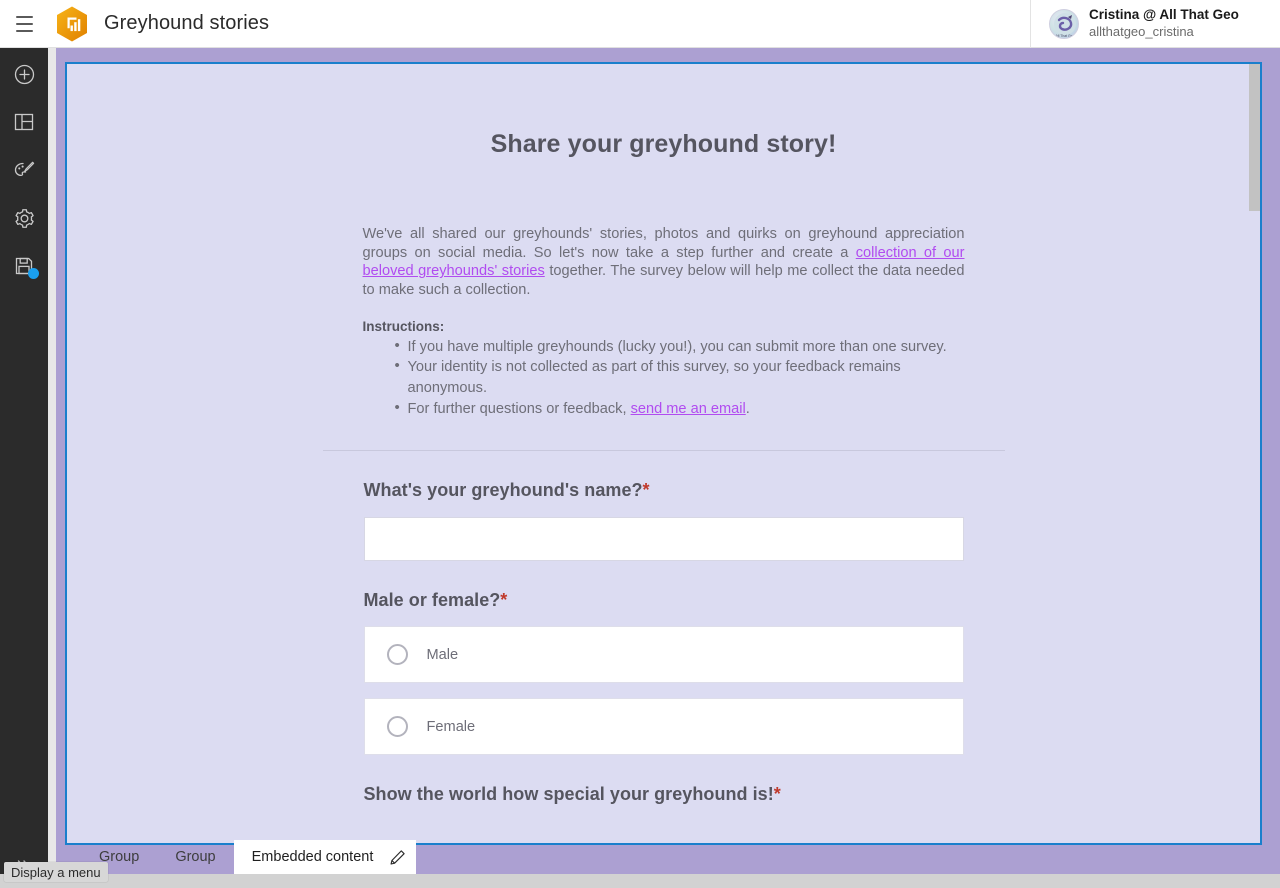 Image resolution: width=1280 pixels, height=888 pixels. What do you see at coordinates (663, 144) in the screenshot?
I see `survey-title: Share your greyhound story!` at bounding box center [663, 144].